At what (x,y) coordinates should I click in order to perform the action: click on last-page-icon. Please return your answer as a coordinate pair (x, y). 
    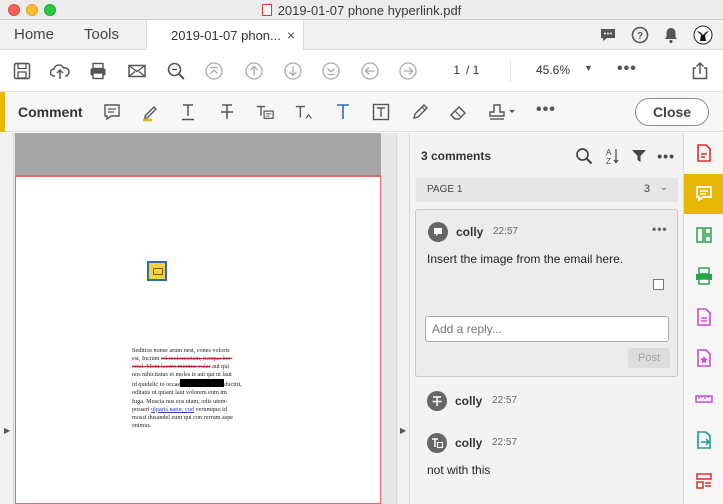
    Looking at the image, I should click on (331, 71).